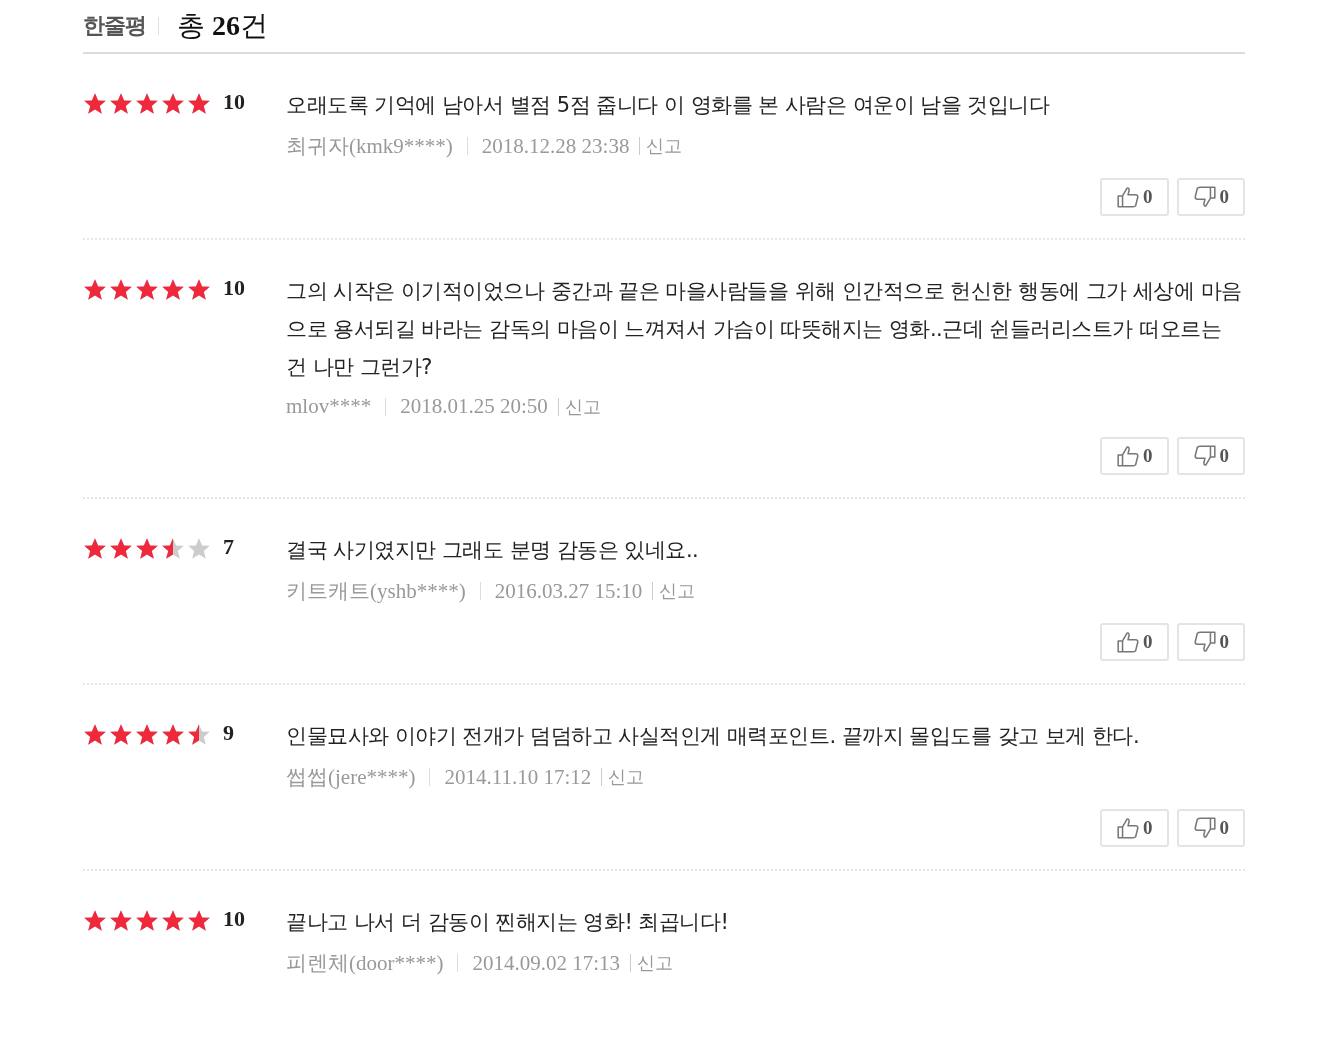 The height and width of the screenshot is (1039, 1326). I want to click on author-name: 썹썹(jere****), so click(351, 777).